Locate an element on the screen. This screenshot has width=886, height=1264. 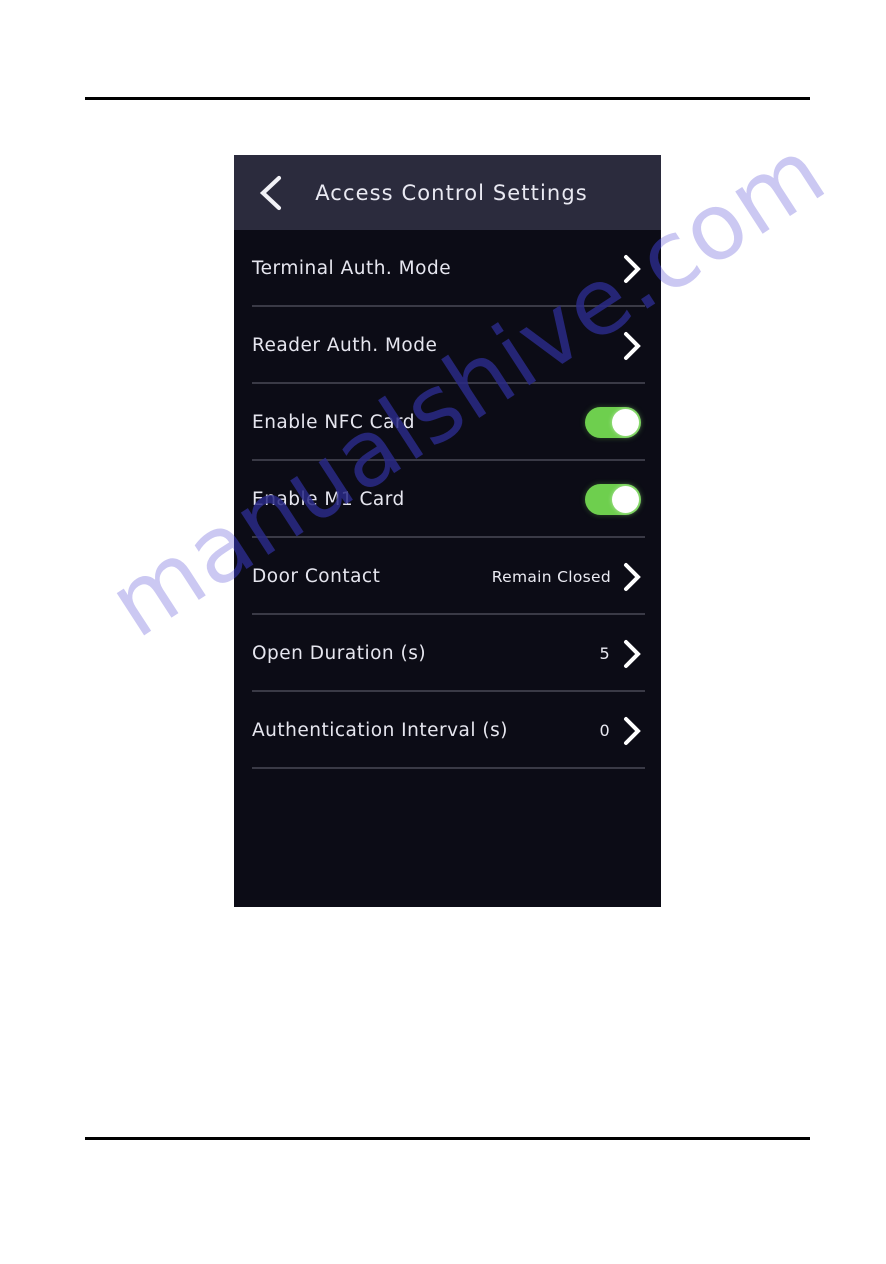
page-footer-rule is located at coordinates (447, 1138).